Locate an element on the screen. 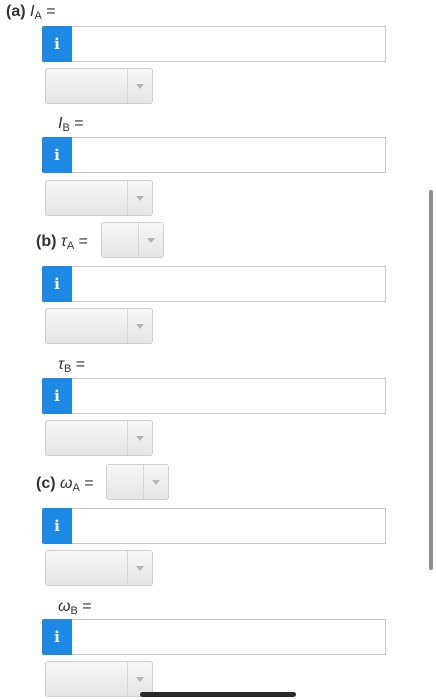 The image size is (436, 700). home-indicator-bar is located at coordinates (218, 694).